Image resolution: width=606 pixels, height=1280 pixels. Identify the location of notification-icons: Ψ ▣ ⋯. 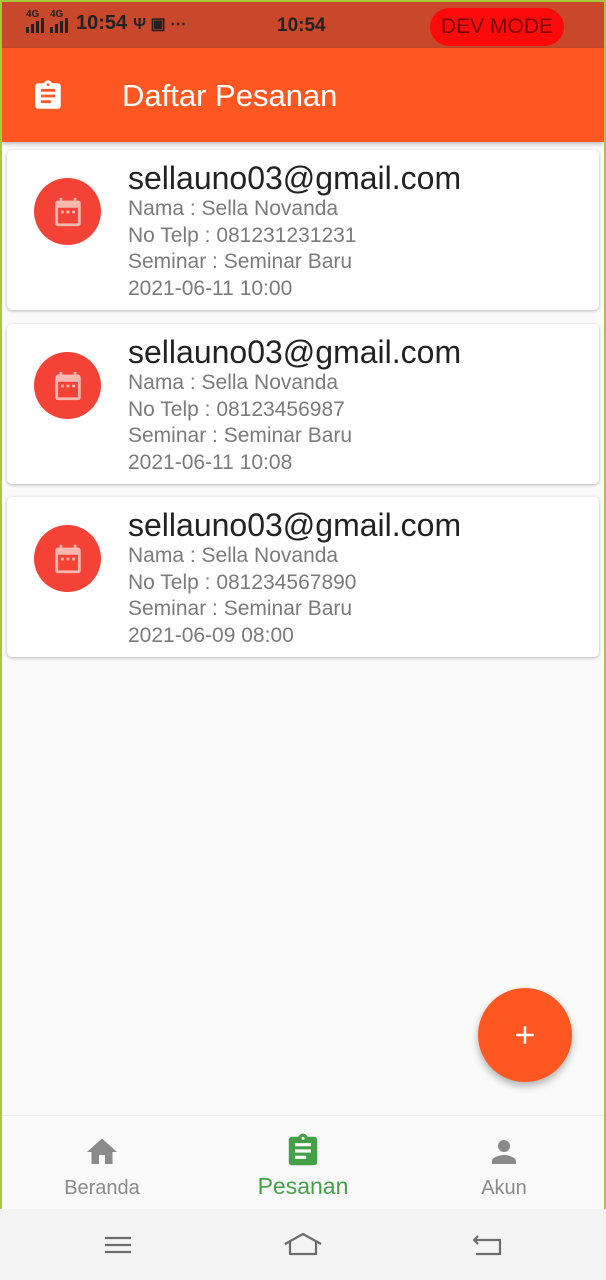
(160, 24).